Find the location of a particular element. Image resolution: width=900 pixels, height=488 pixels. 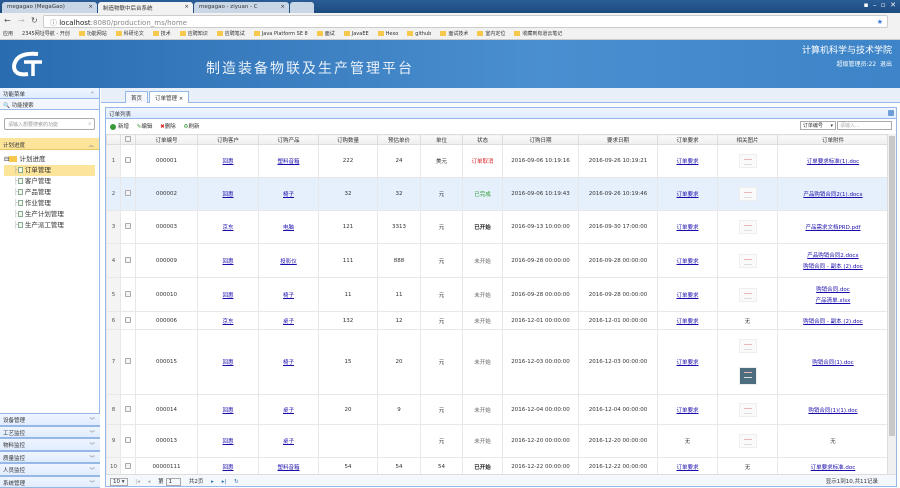

bookmark-item: 应聘笔试 is located at coordinates (230, 34).